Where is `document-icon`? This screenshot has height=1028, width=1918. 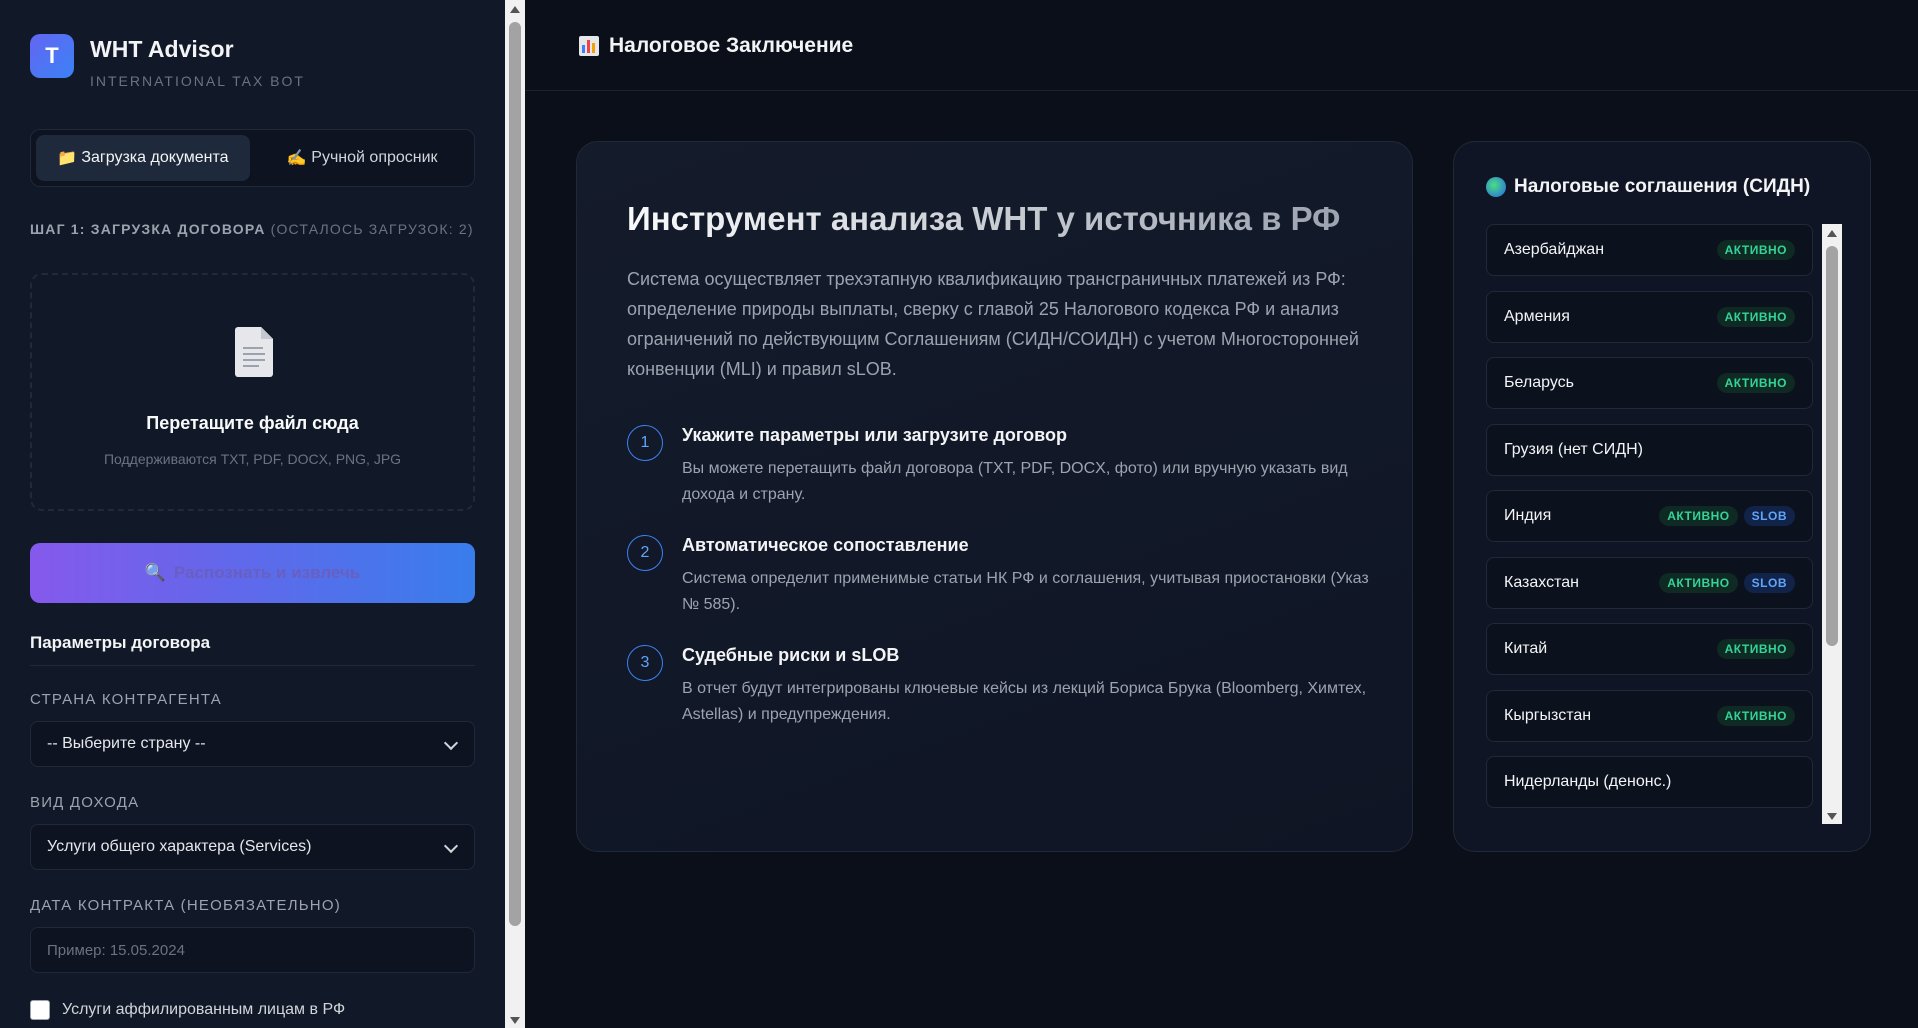
document-icon is located at coordinates (254, 352).